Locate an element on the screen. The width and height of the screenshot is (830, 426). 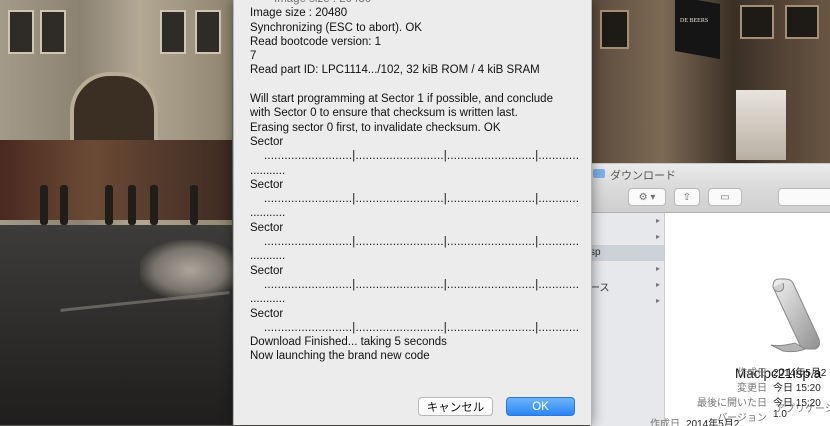
log-line: 7 is located at coordinates (253, 56).